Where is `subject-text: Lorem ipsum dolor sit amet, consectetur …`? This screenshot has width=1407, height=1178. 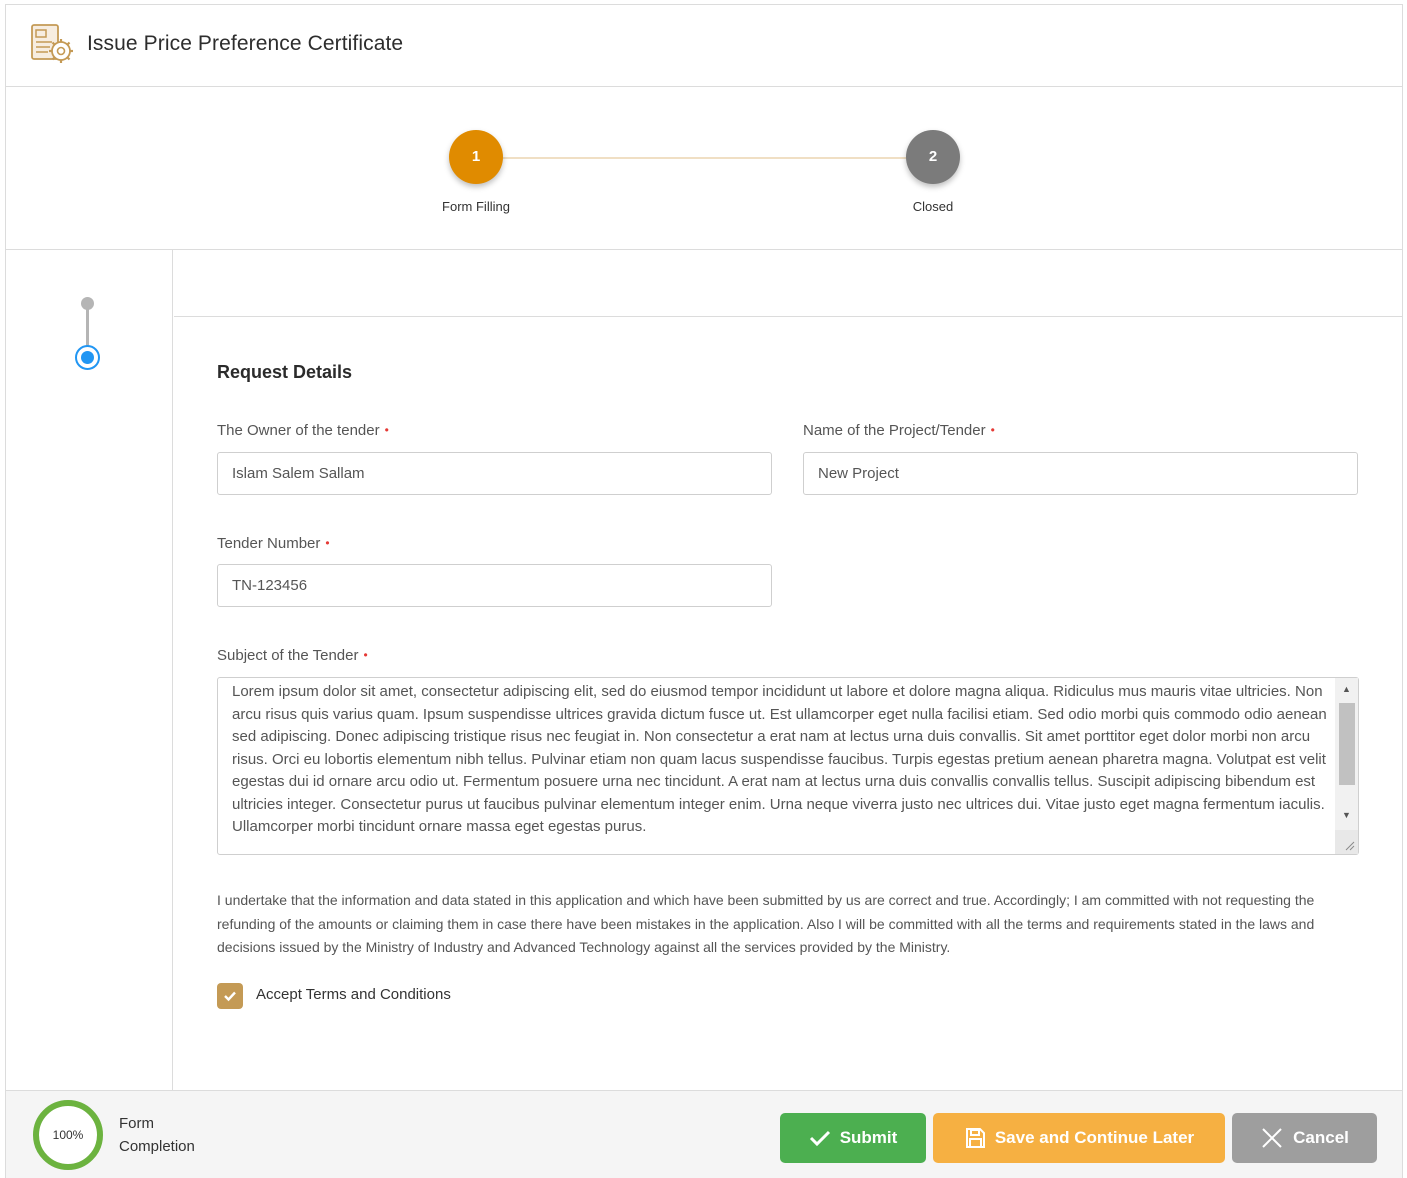
subject-text: Lorem ipsum dolor sit amet, consectetur … is located at coordinates (782, 760).